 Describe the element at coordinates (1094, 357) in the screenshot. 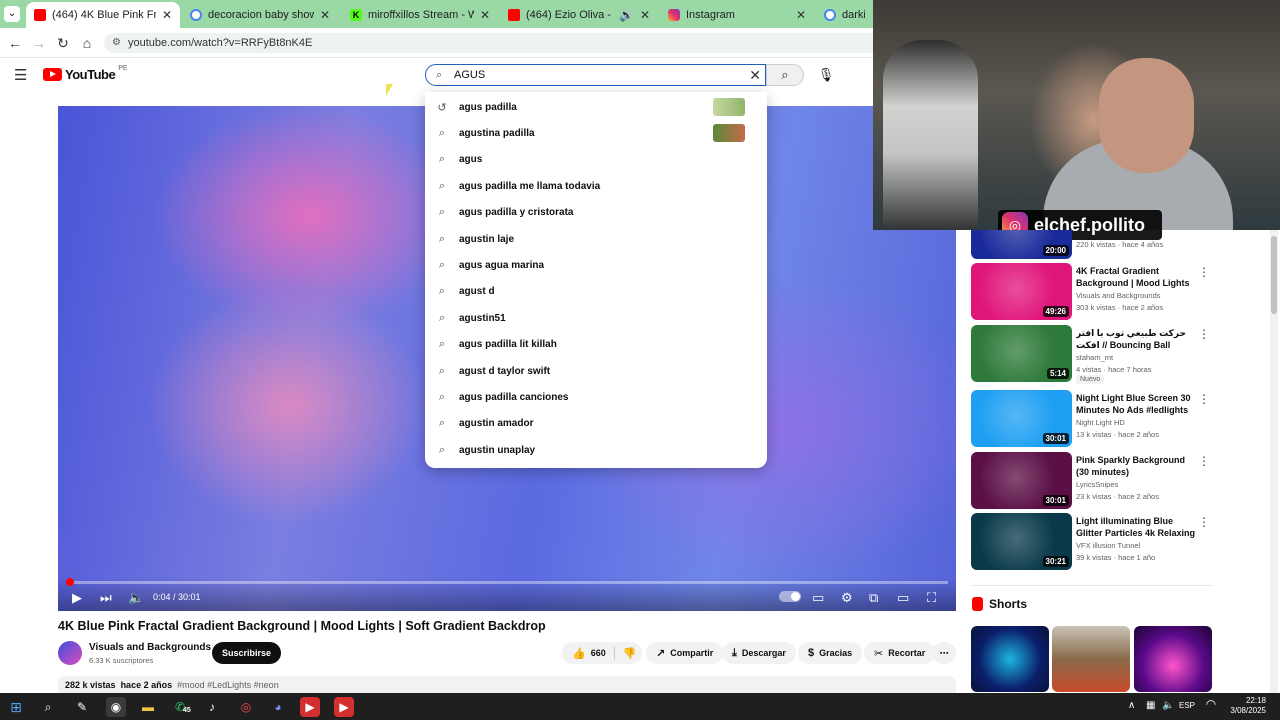

I see `channel-name: staham_mt` at that location.